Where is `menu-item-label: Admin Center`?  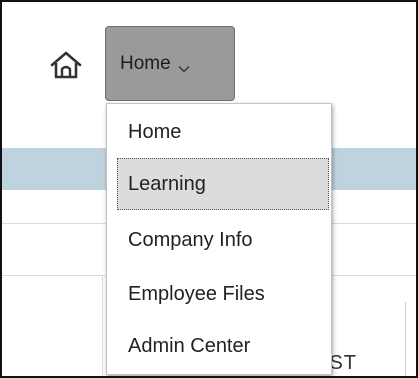
menu-item-label: Admin Center is located at coordinates (189, 345).